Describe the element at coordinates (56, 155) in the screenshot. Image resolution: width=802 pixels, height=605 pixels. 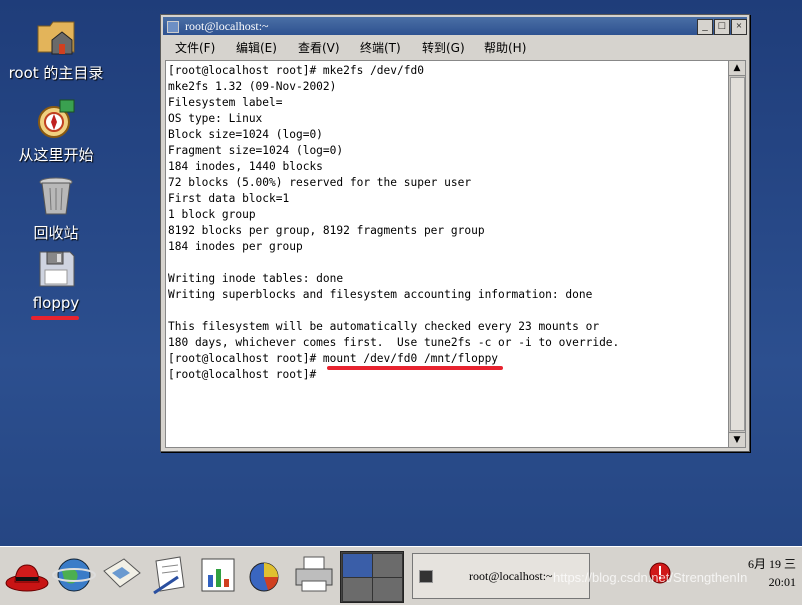
I see `desktop-icon-label: 从这里开始` at that location.